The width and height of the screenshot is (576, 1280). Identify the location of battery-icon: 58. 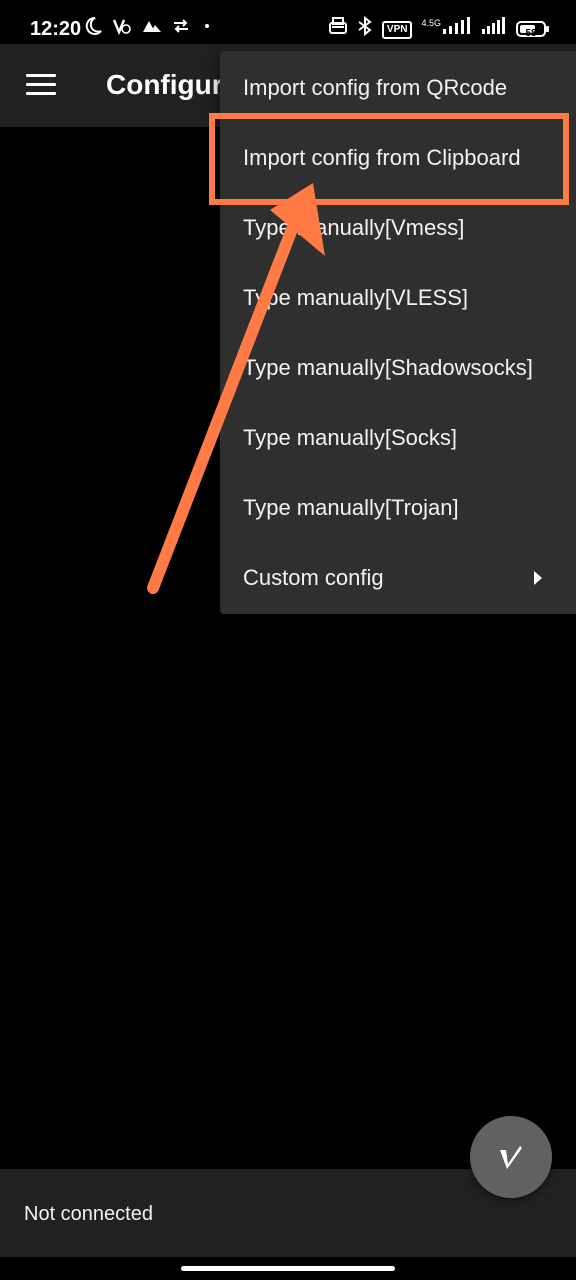
(532, 30).